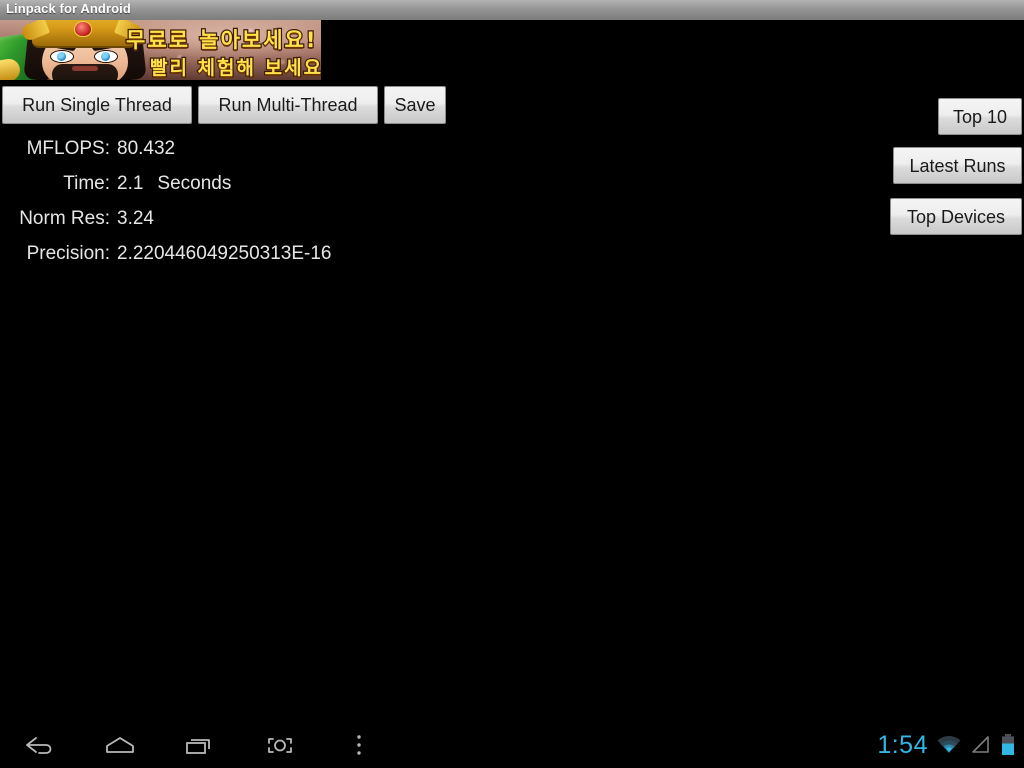 The height and width of the screenshot is (768, 1024). Describe the element at coordinates (64, 218) in the screenshot. I see `result-label-norm-res: Norm Res:` at that location.